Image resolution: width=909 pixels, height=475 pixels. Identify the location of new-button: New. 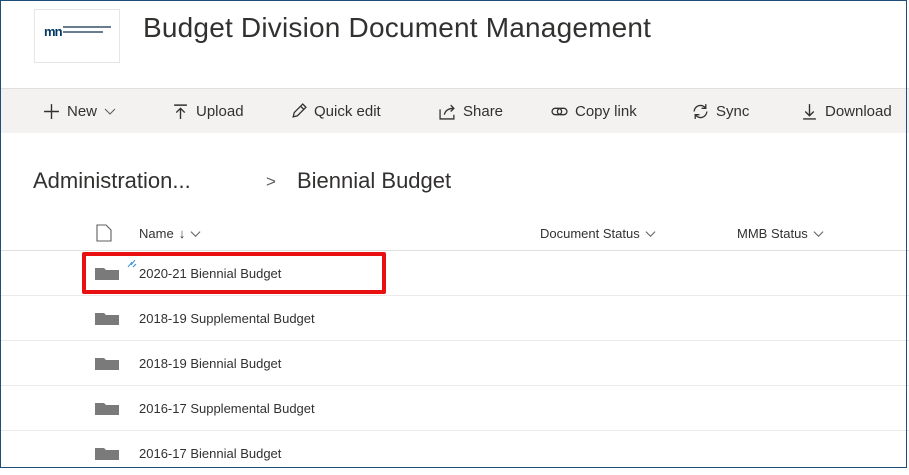
(83, 111).